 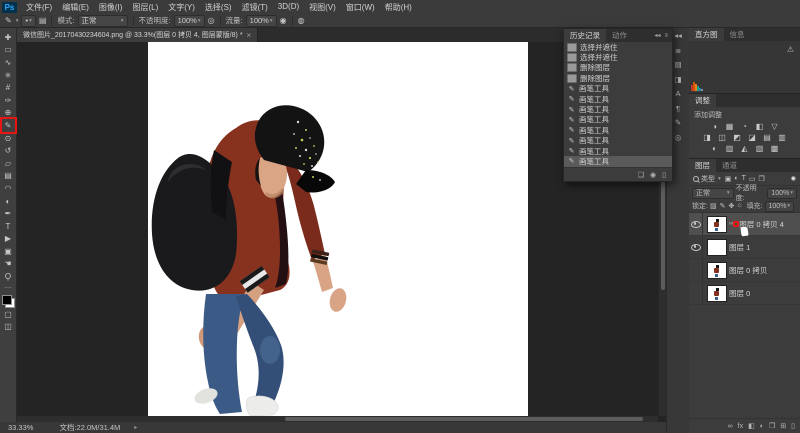 I want to click on menu-item: 图像(I), so click(x=111, y=7).